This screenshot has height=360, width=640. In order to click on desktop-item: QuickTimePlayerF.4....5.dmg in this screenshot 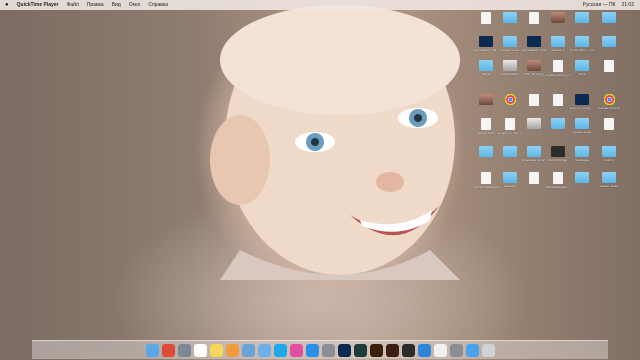, I will do `click(486, 180)`.